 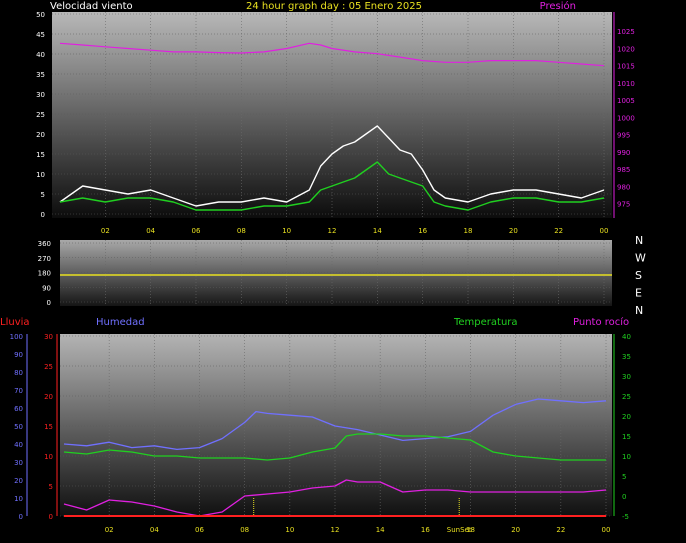 What do you see at coordinates (40, 175) in the screenshot?
I see `wind-y-tick-label: 10` at bounding box center [40, 175].